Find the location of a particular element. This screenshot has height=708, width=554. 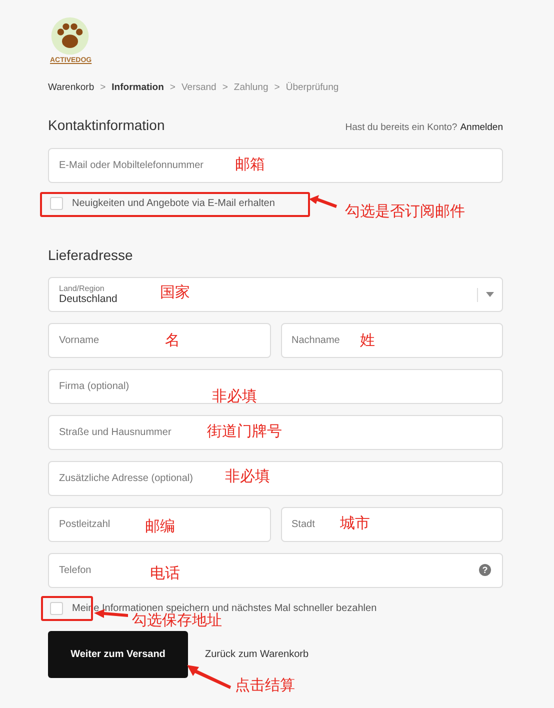

caret-icon is located at coordinates (490, 294).